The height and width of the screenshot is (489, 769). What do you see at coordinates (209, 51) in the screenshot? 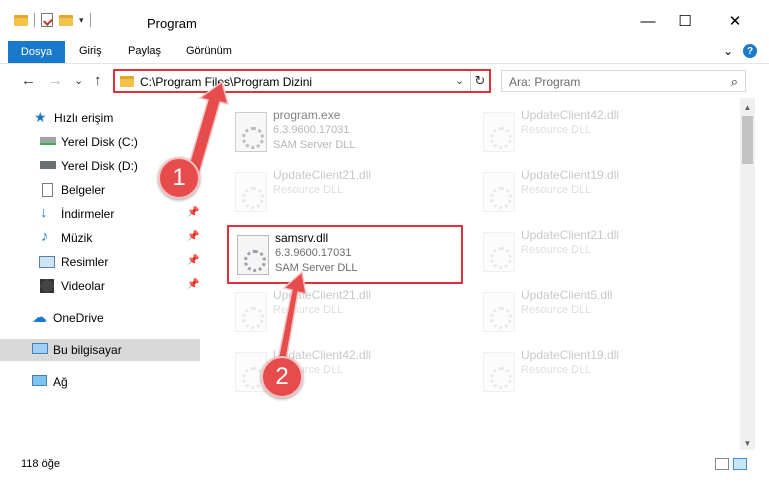
I see `tab-view: Görünüm` at bounding box center [209, 51].